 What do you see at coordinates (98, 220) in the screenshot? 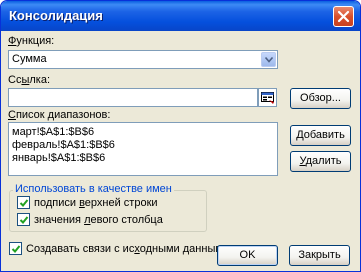
I see `left-column-checkbox-label: значения левого столбца` at bounding box center [98, 220].